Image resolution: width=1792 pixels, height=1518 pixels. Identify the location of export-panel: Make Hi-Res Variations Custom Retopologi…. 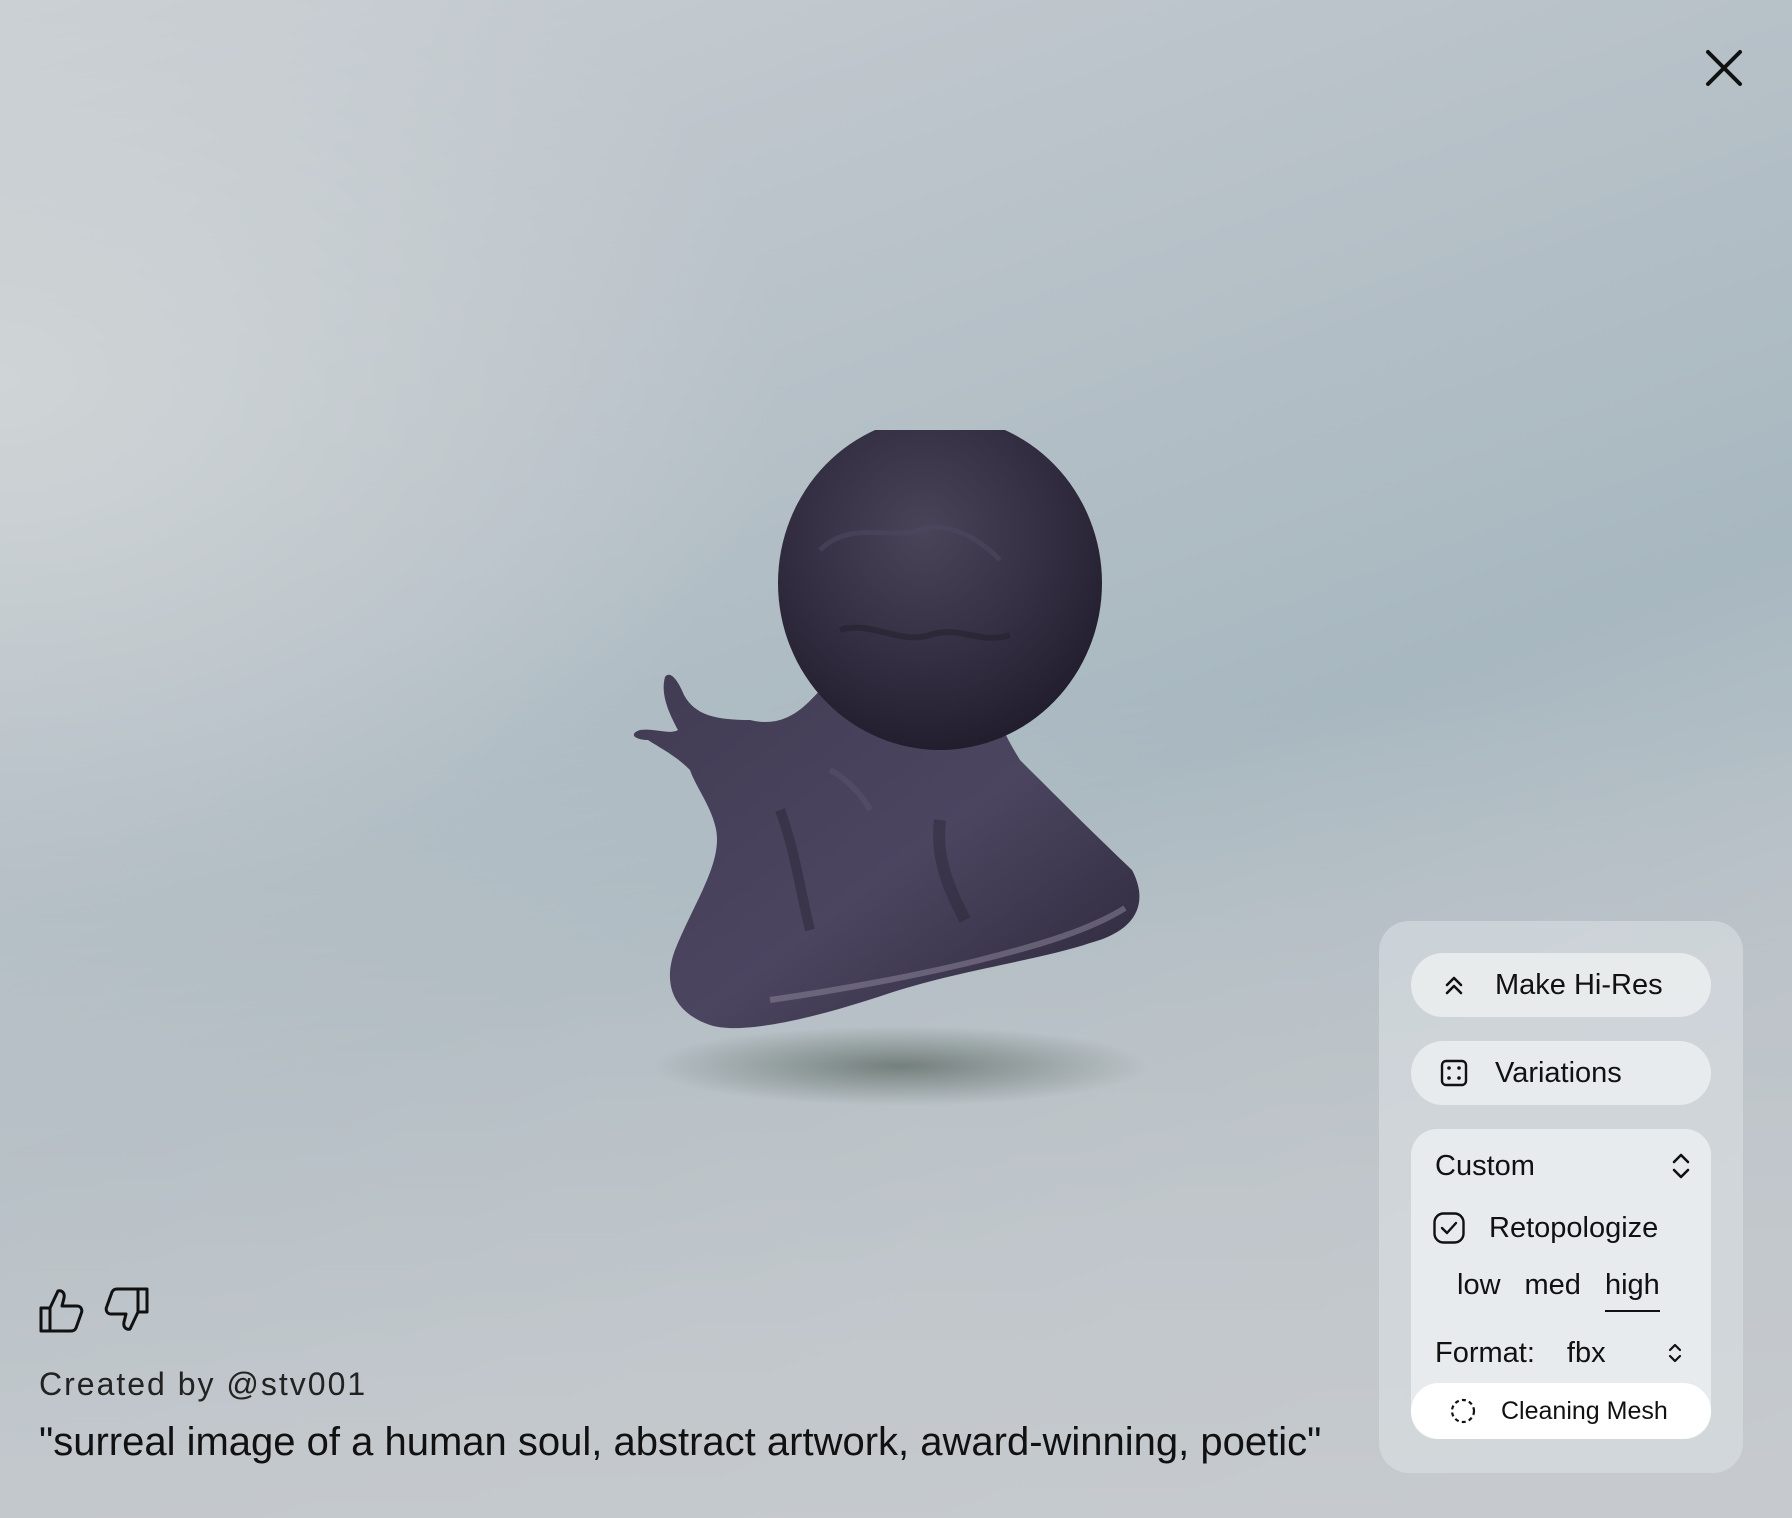
(1561, 1197).